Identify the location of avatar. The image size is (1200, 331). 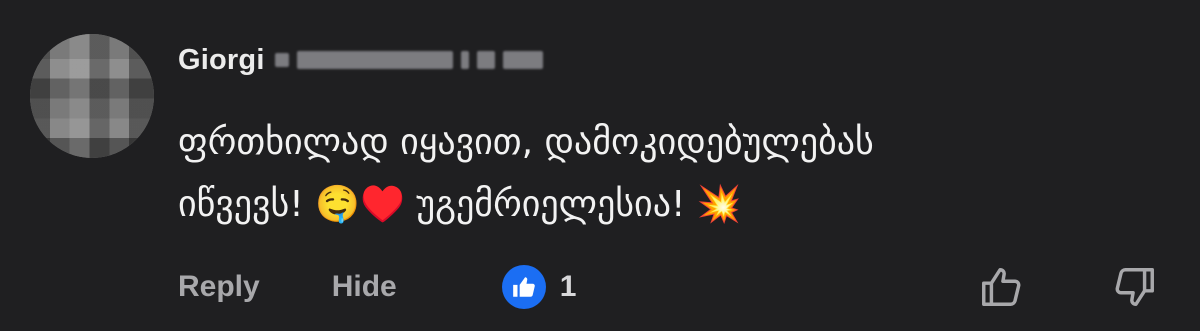
(92, 96).